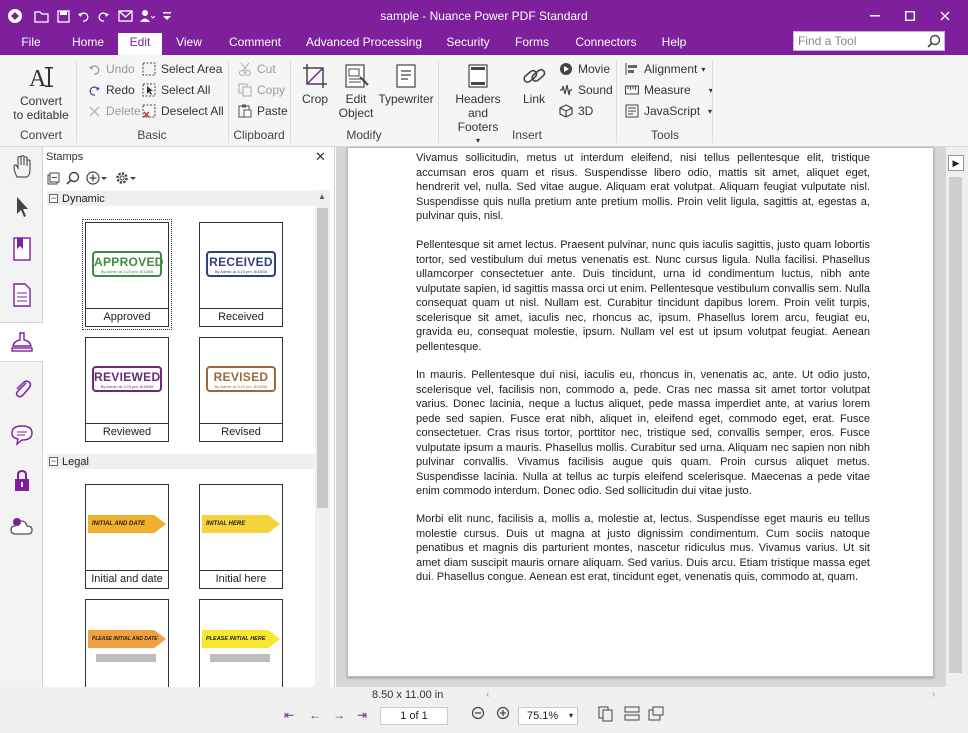 This screenshot has width=968, height=733. What do you see at coordinates (241, 317) in the screenshot?
I see `stamp-caption: Received` at bounding box center [241, 317].